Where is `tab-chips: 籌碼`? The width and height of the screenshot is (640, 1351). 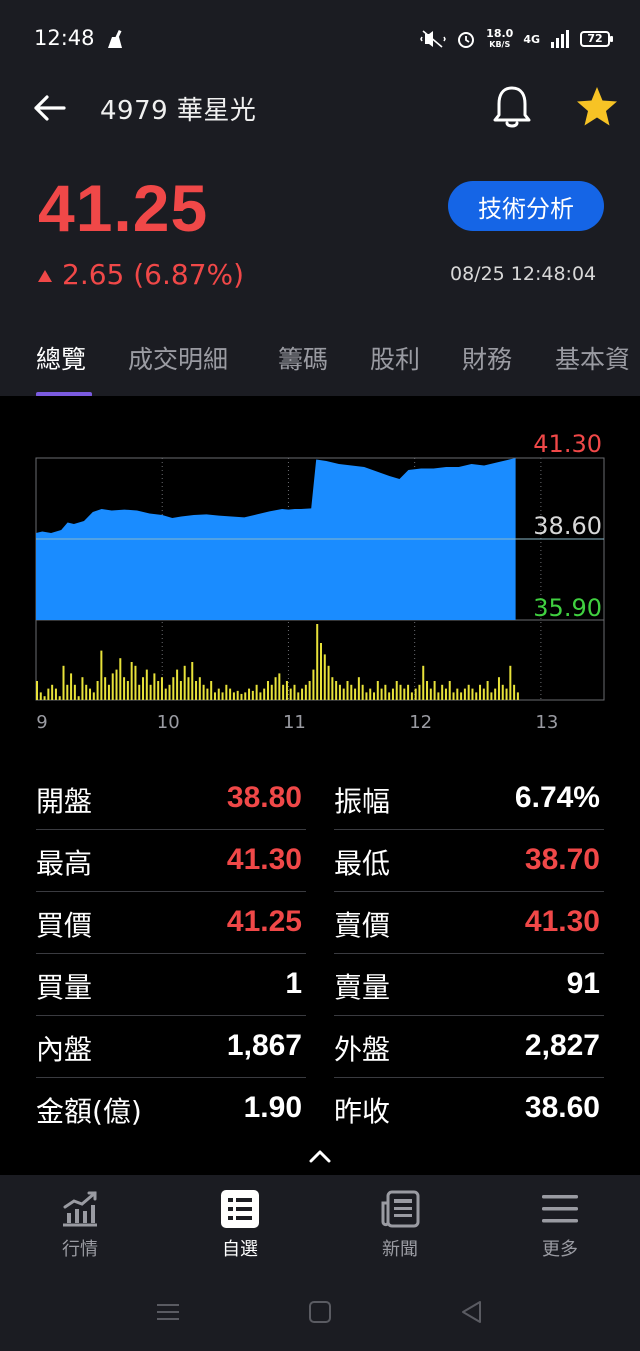 tab-chips: 籌碼 is located at coordinates (303, 358).